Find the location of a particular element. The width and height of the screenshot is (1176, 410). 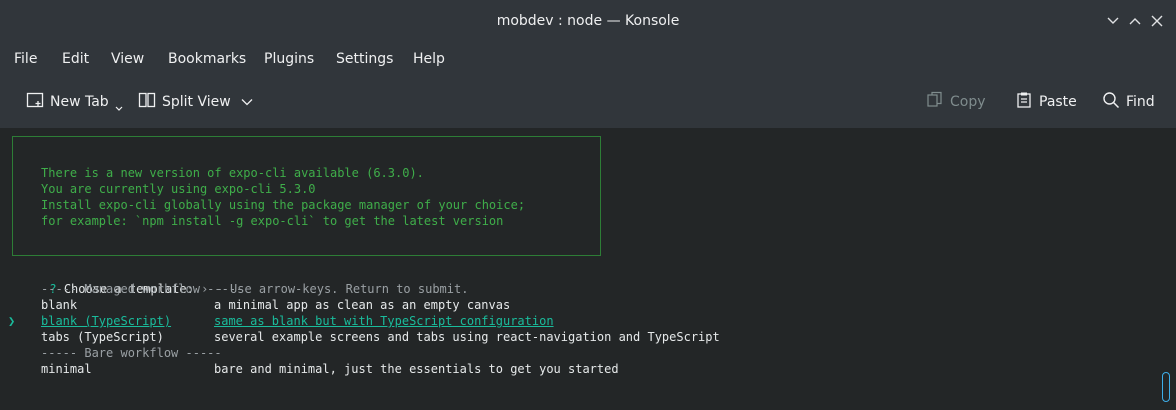

new-tab-icon is located at coordinates (35, 102).